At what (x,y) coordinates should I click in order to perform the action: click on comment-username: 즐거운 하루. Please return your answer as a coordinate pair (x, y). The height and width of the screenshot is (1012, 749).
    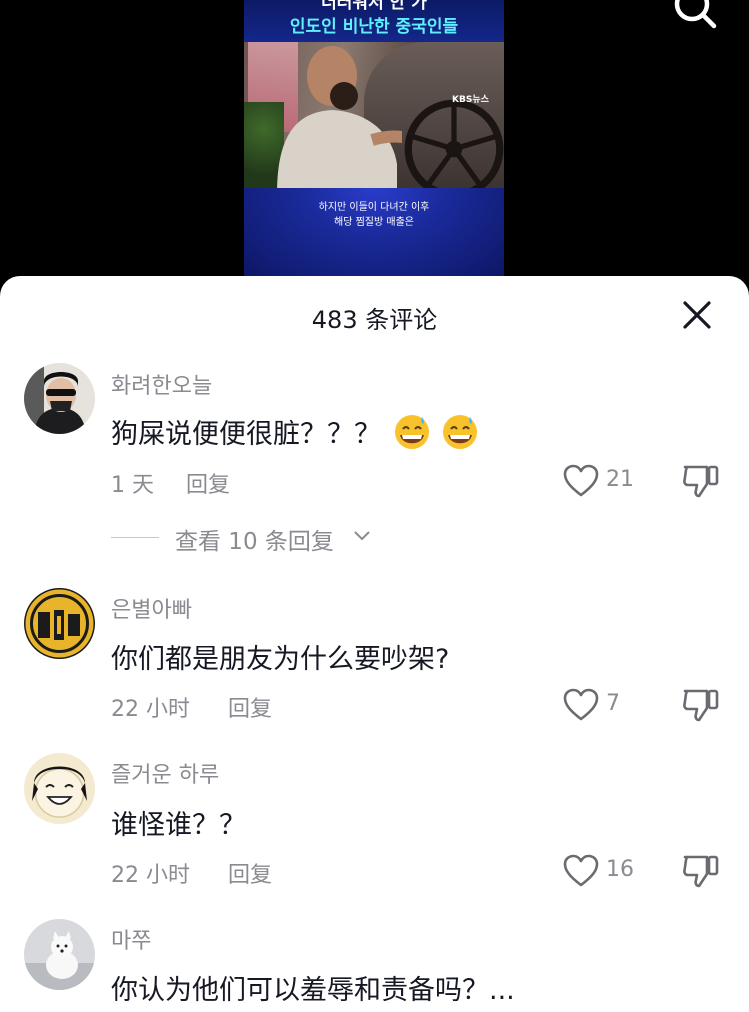
    Looking at the image, I should click on (165, 773).